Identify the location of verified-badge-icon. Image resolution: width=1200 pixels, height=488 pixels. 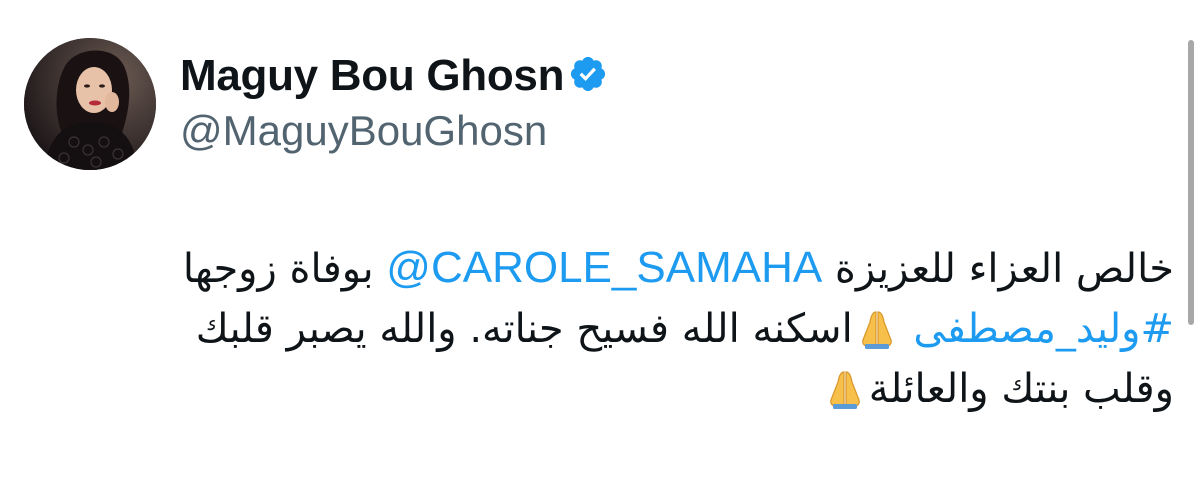
(588, 74).